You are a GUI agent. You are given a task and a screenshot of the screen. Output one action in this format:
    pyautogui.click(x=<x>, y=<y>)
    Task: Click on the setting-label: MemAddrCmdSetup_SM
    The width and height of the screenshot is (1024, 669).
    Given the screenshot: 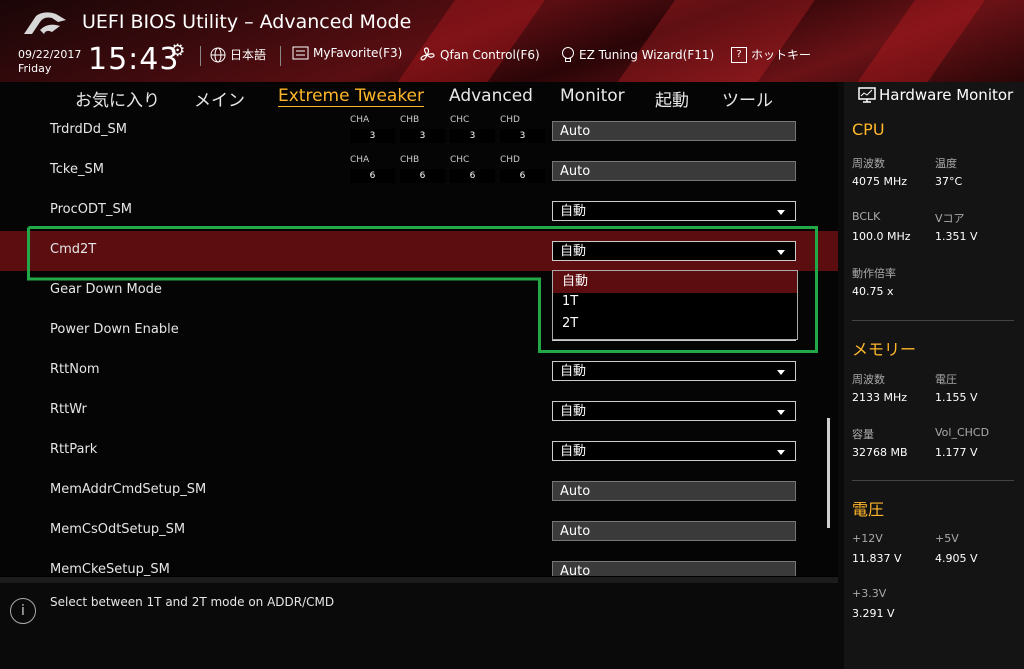 What is the action you would take?
    pyautogui.click(x=128, y=489)
    